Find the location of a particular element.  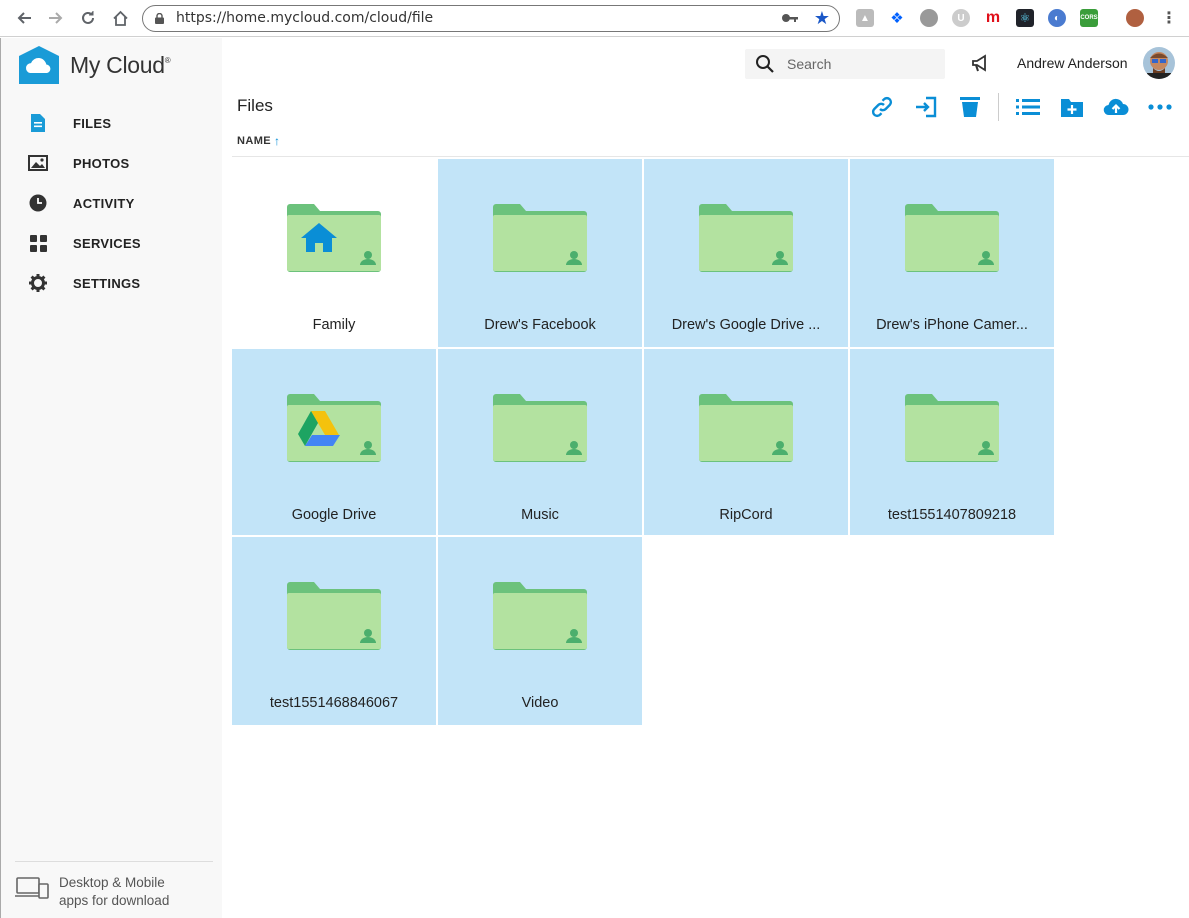

folder-tile: test1551468846067 is located at coordinates (334, 631).